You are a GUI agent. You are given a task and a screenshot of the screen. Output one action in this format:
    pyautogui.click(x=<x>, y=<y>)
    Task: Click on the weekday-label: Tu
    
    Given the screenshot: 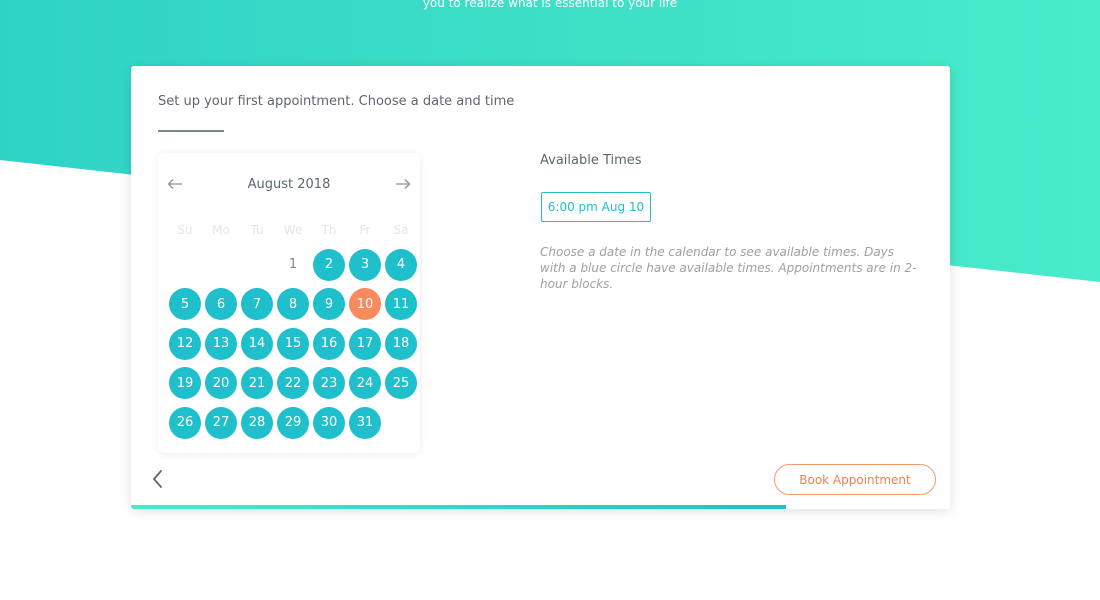 What is the action you would take?
    pyautogui.click(x=257, y=230)
    